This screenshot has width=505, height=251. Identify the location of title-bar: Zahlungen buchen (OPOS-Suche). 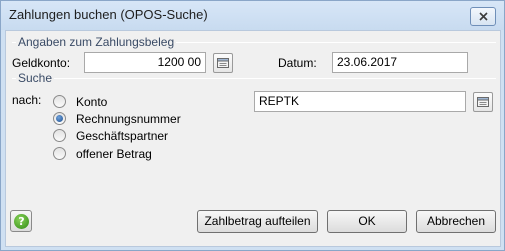
(252, 15).